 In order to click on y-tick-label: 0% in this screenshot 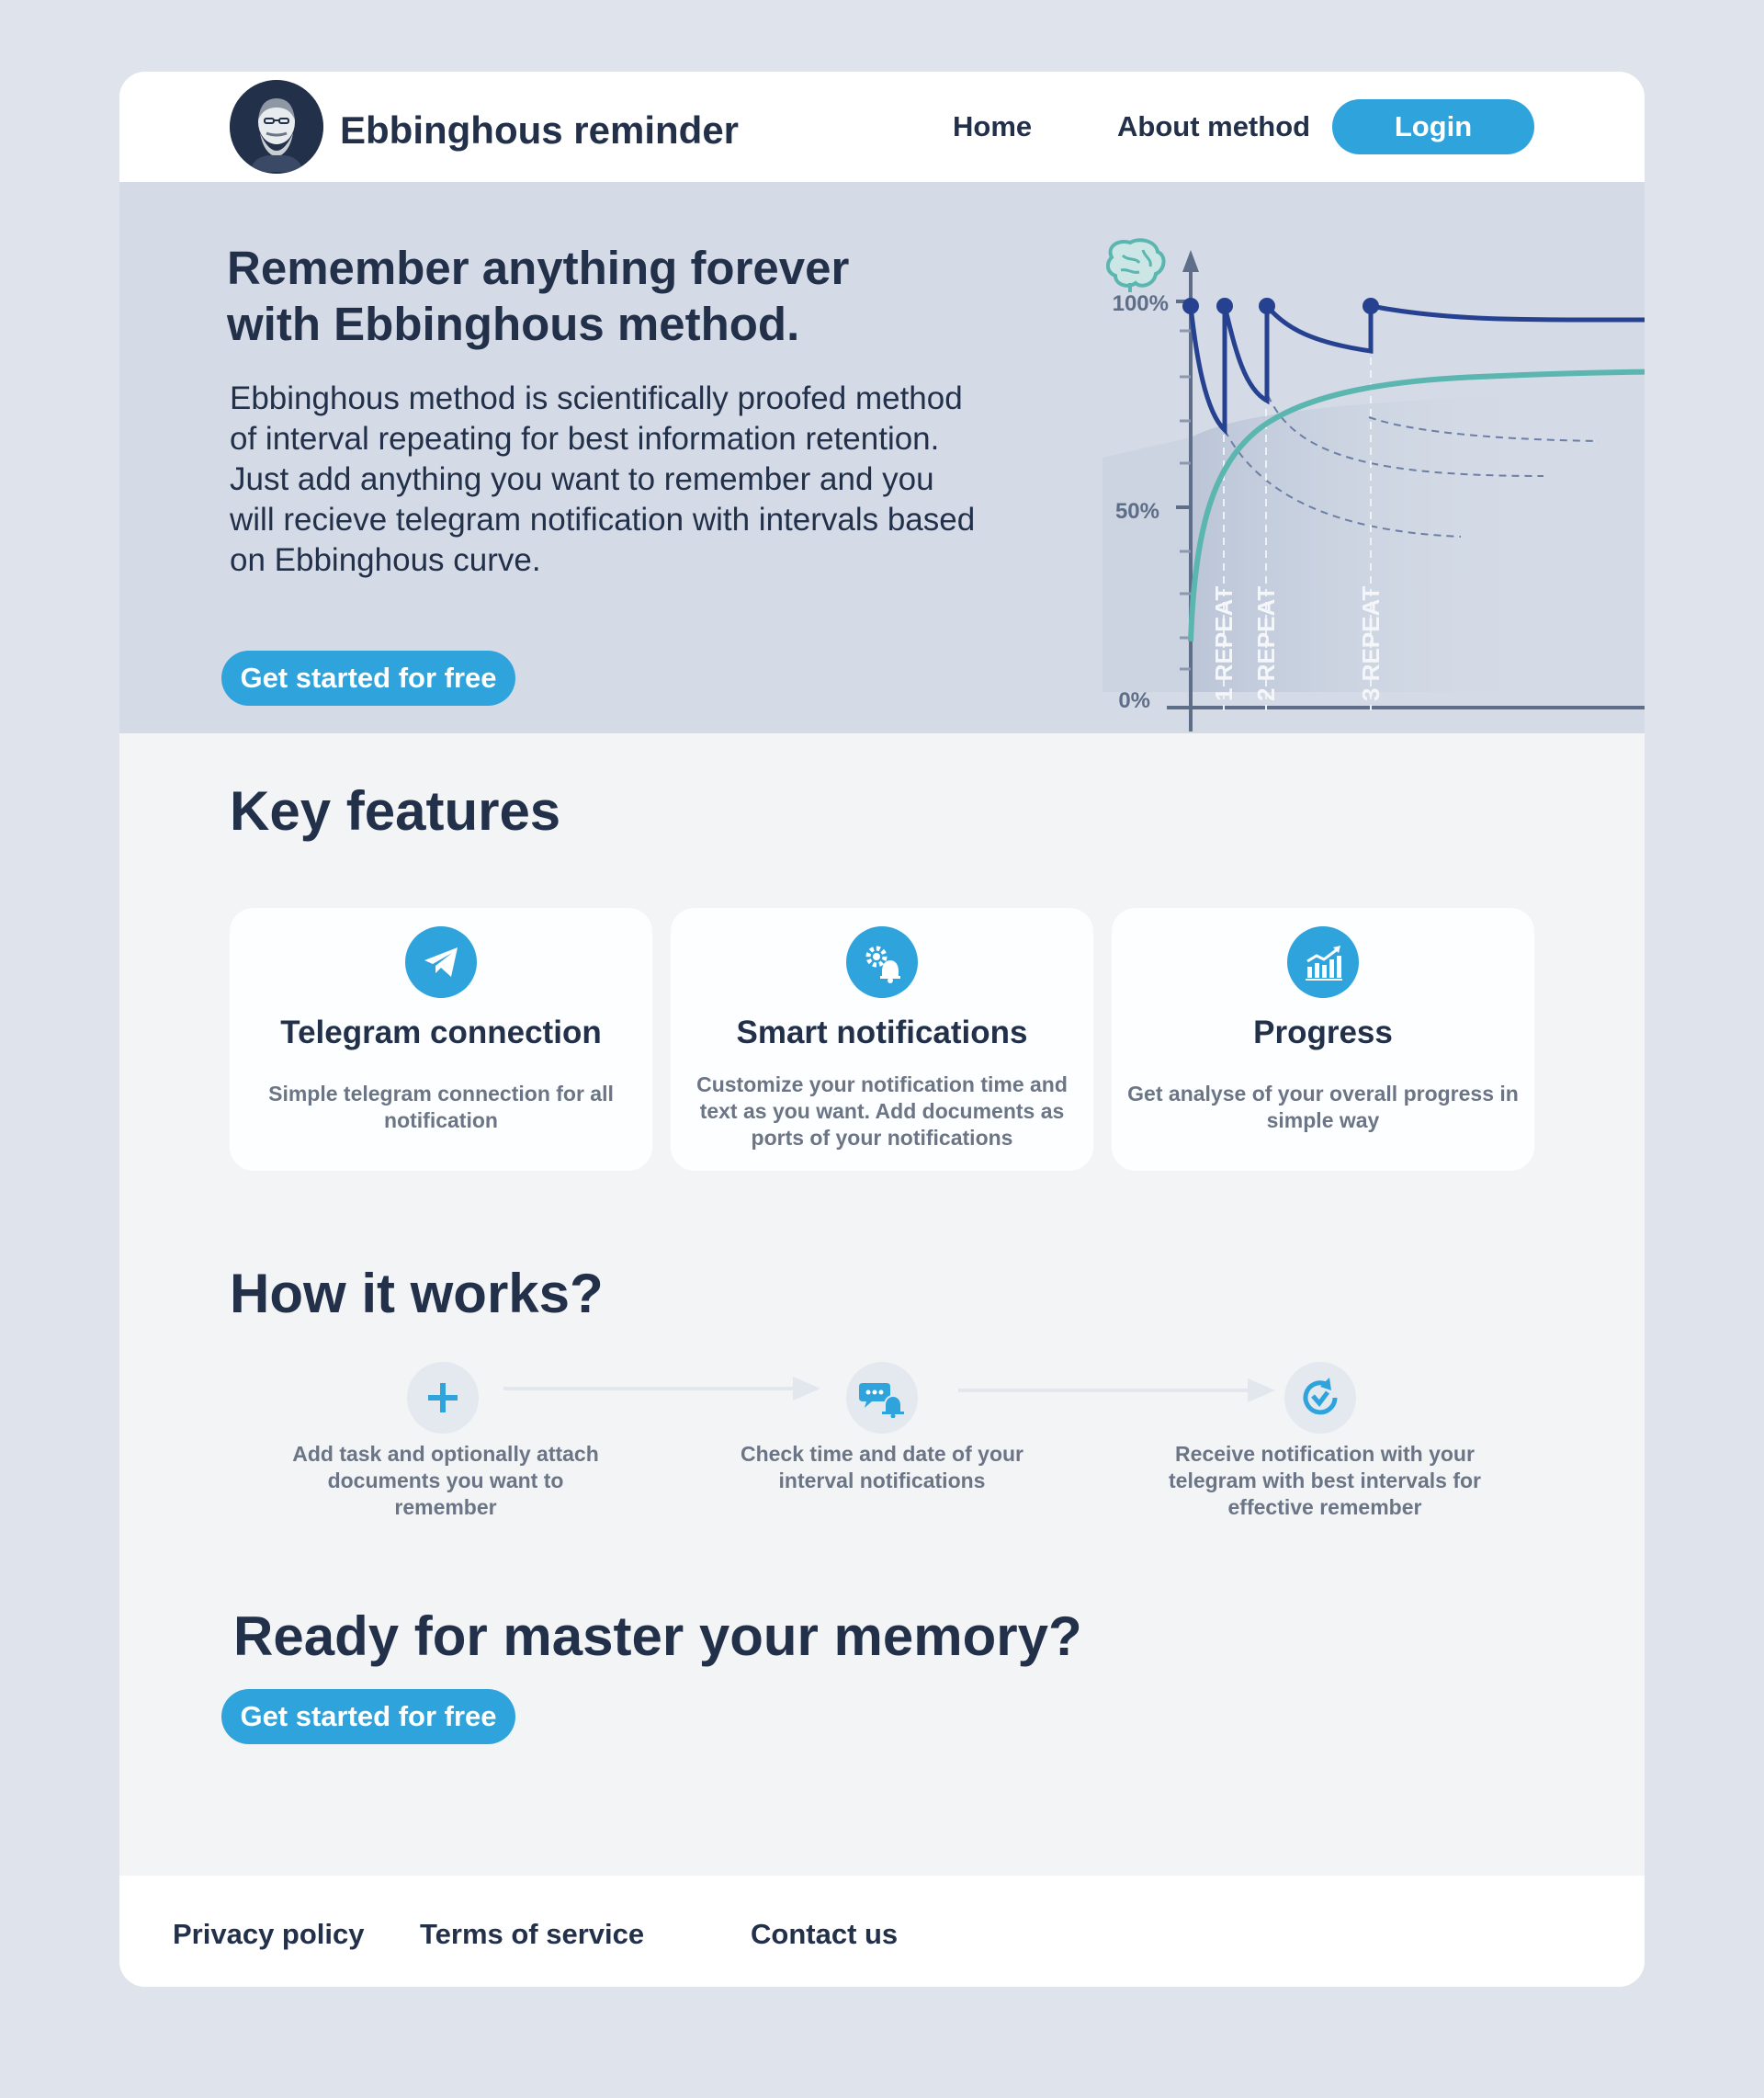, I will do `click(1134, 700)`.